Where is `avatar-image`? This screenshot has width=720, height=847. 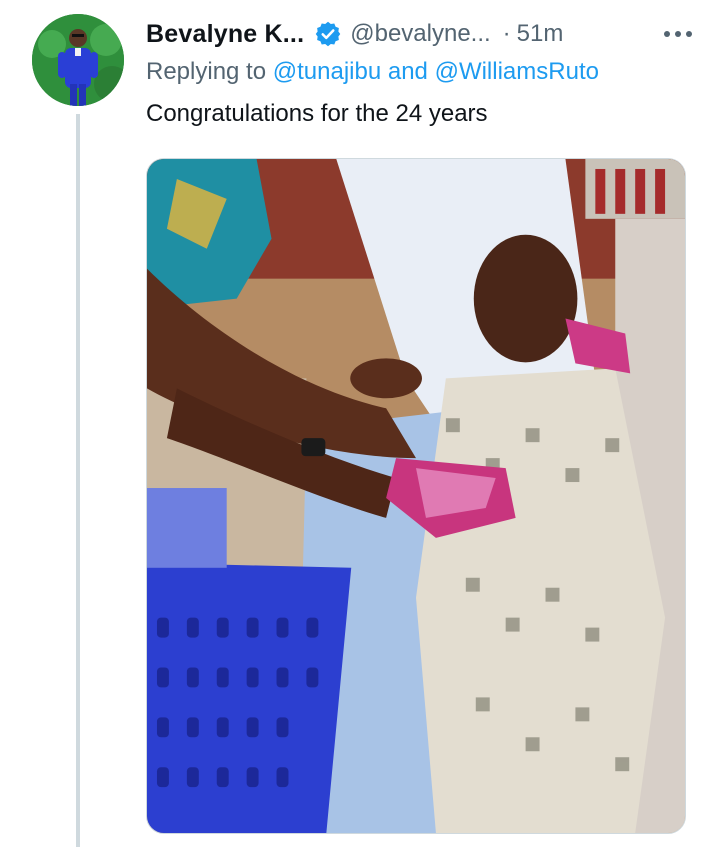 avatar-image is located at coordinates (78, 60).